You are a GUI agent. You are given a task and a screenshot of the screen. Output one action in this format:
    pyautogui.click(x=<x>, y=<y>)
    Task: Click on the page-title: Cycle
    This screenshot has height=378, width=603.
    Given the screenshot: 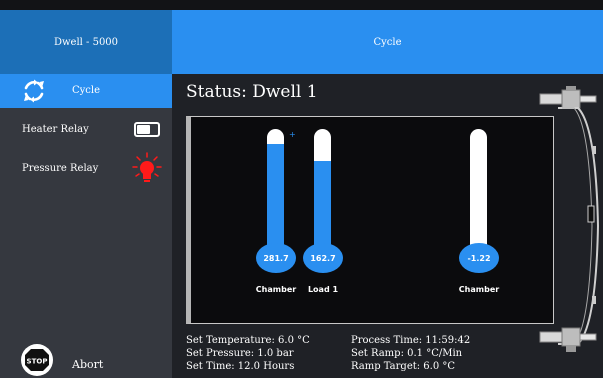 What is the action you would take?
    pyautogui.click(x=387, y=42)
    